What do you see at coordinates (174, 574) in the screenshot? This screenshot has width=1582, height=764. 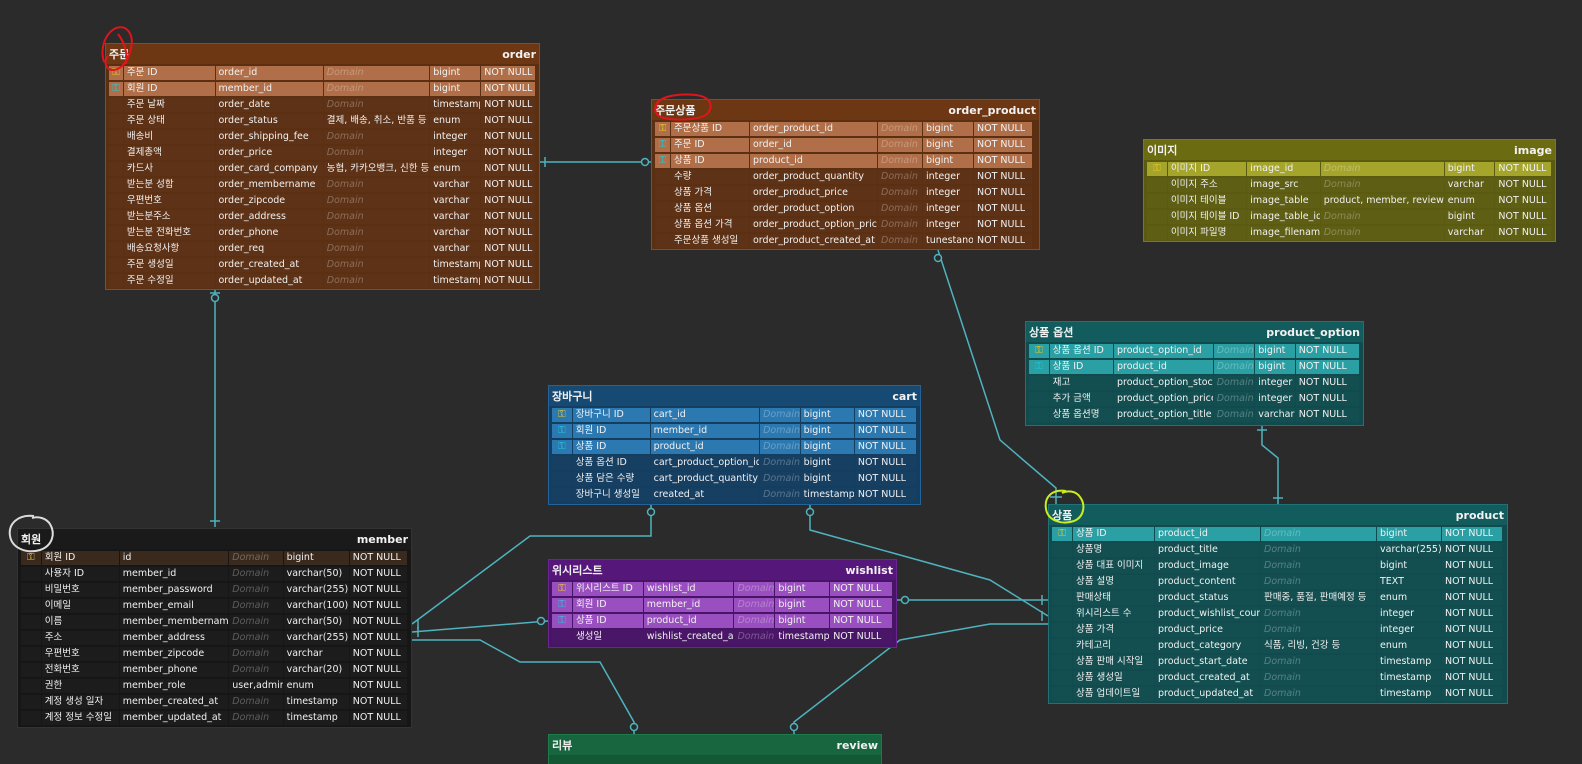 I see `column-physical: member_id` at bounding box center [174, 574].